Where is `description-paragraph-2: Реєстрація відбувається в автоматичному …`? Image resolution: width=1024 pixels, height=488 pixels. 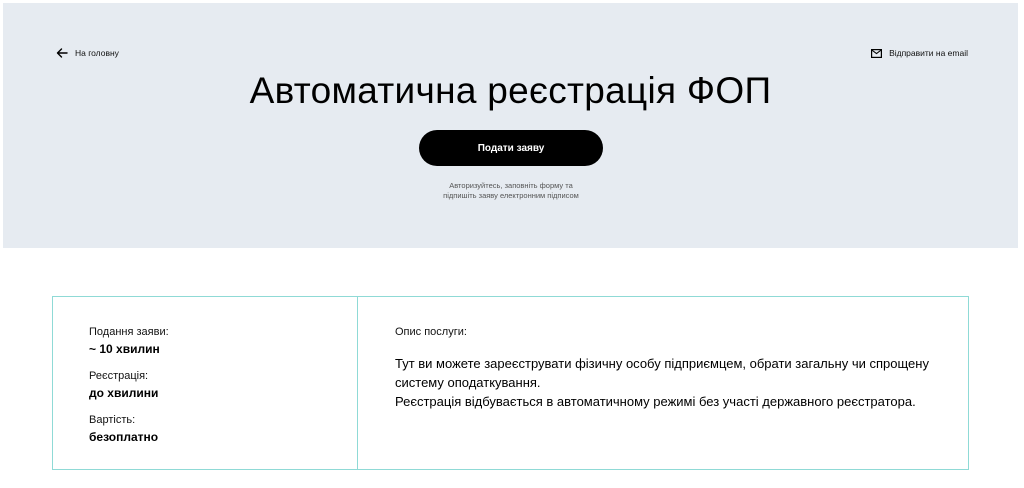 description-paragraph-2: Реєстрація відбувається в автоматичному … is located at coordinates (655, 401).